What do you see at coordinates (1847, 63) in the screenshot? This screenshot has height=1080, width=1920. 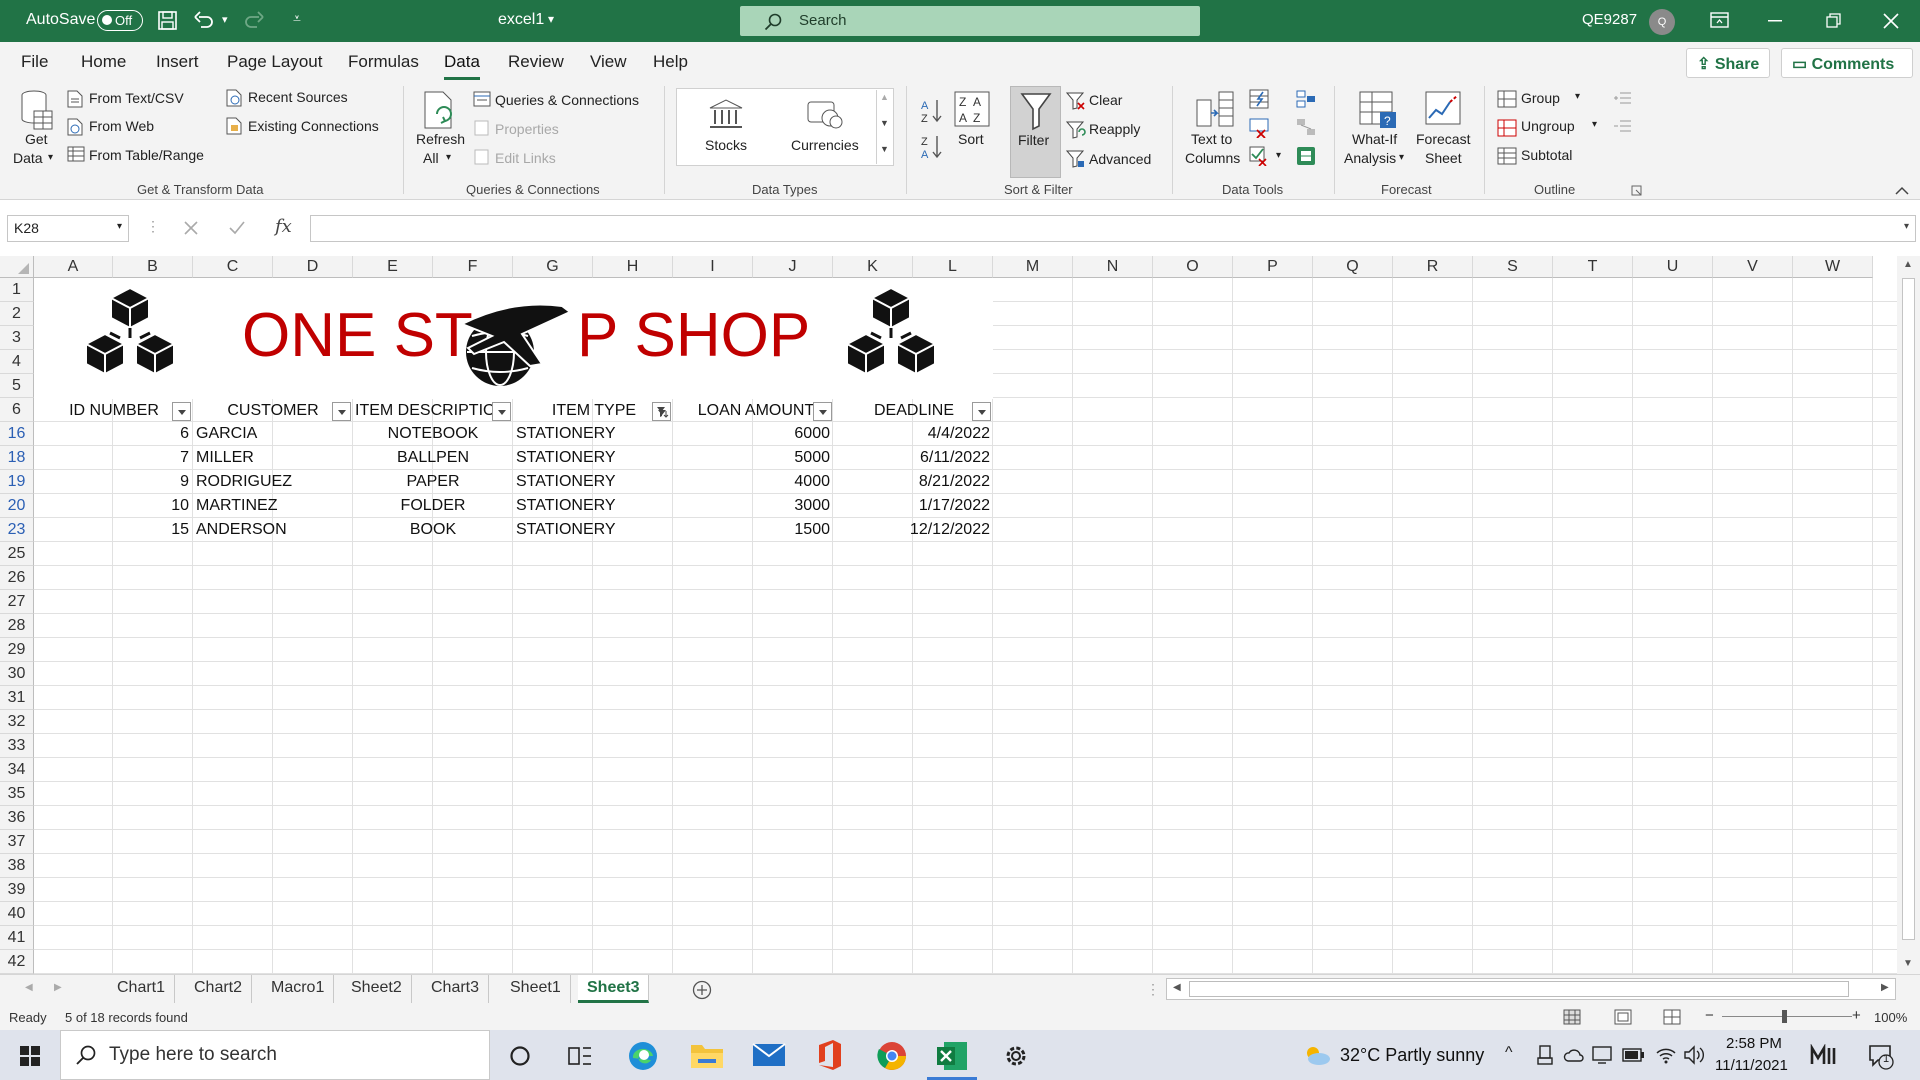 I see `comments-button: ▭ Comments` at bounding box center [1847, 63].